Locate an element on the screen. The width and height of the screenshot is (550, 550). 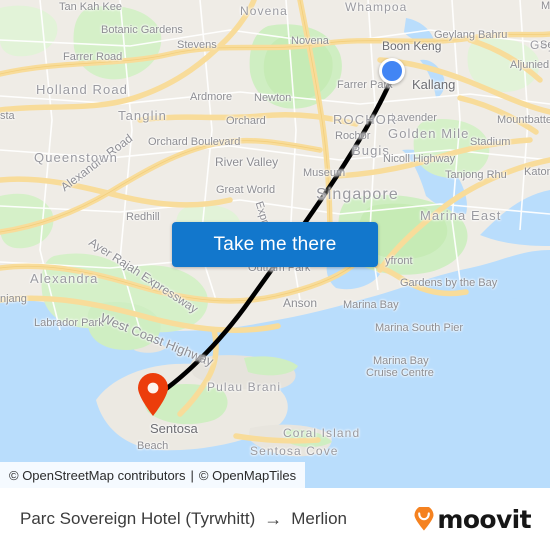
origin-marker is located at coordinates (392, 71).